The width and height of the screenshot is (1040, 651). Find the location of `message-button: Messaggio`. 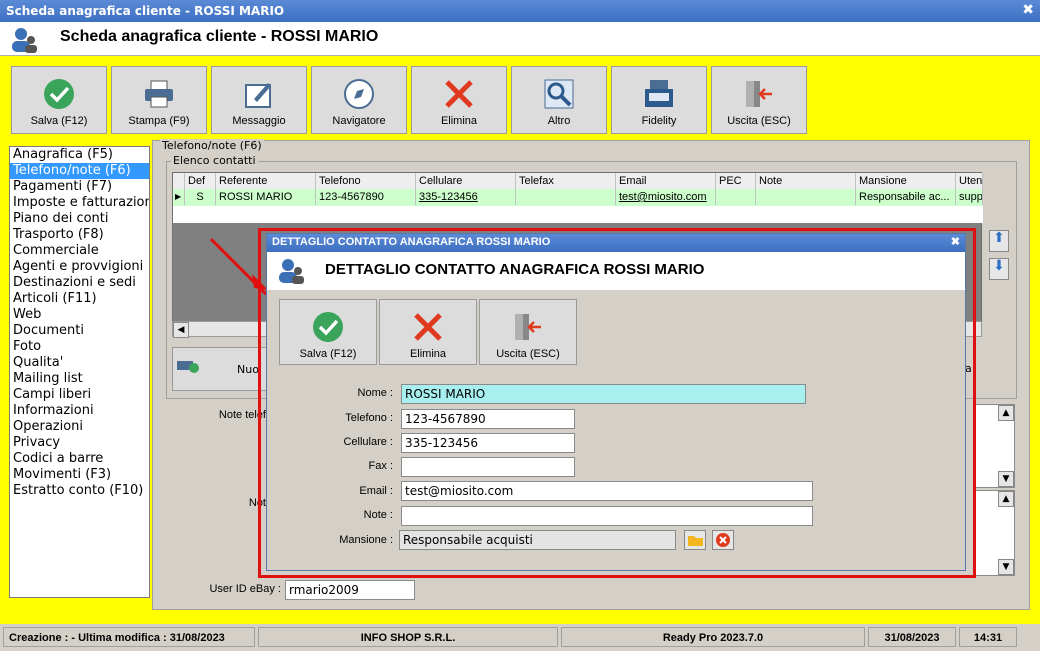

message-button: Messaggio is located at coordinates (259, 100).